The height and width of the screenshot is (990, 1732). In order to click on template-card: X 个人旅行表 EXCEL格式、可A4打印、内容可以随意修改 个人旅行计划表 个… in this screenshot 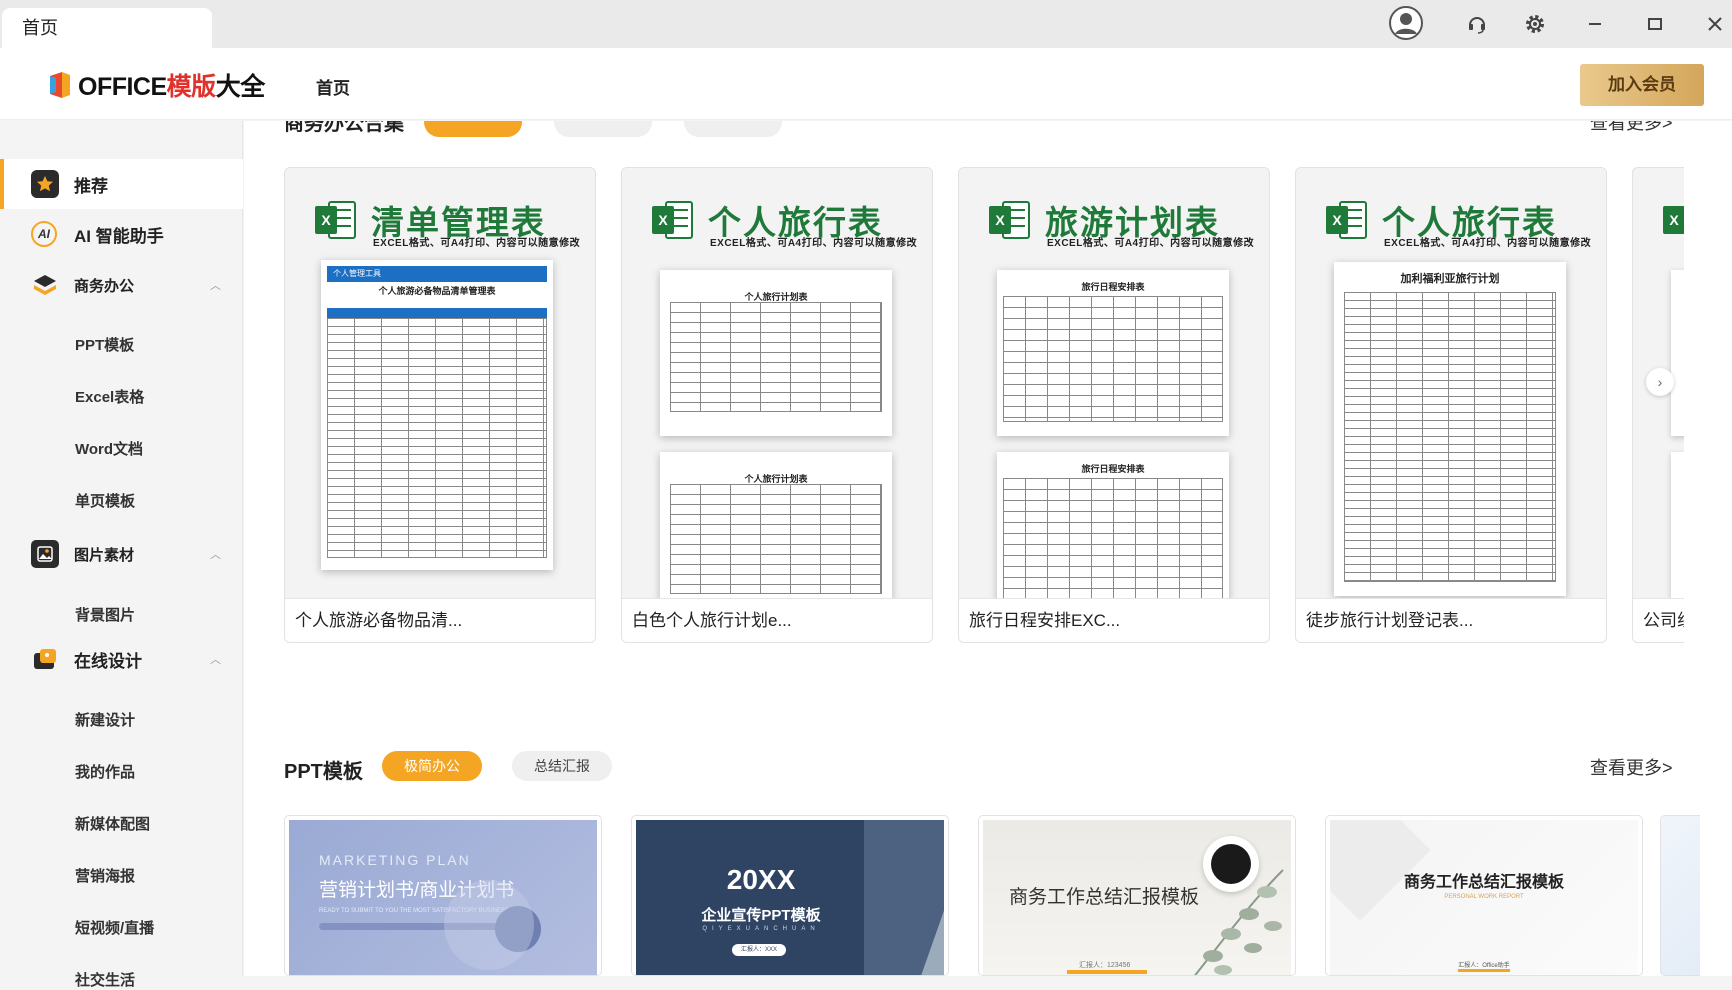, I will do `click(777, 405)`.